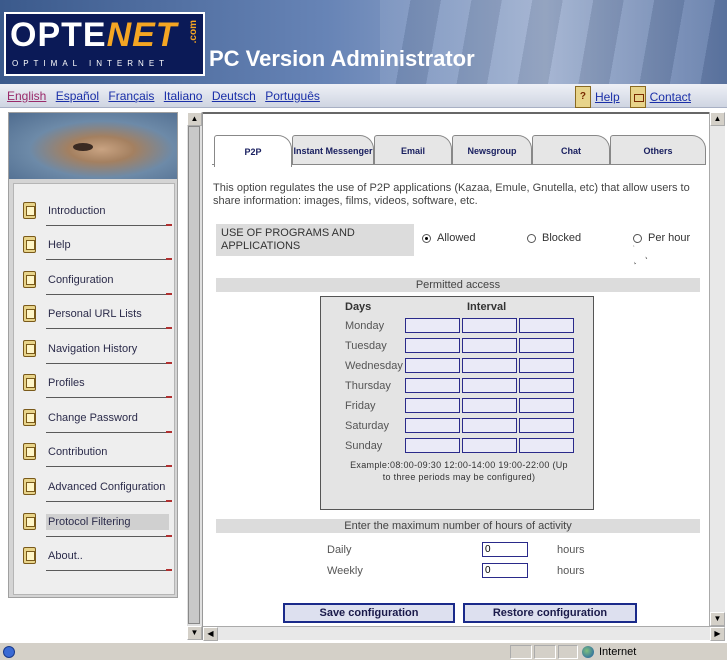  I want to click on sidebar-item-label: Help, so click(59, 245).